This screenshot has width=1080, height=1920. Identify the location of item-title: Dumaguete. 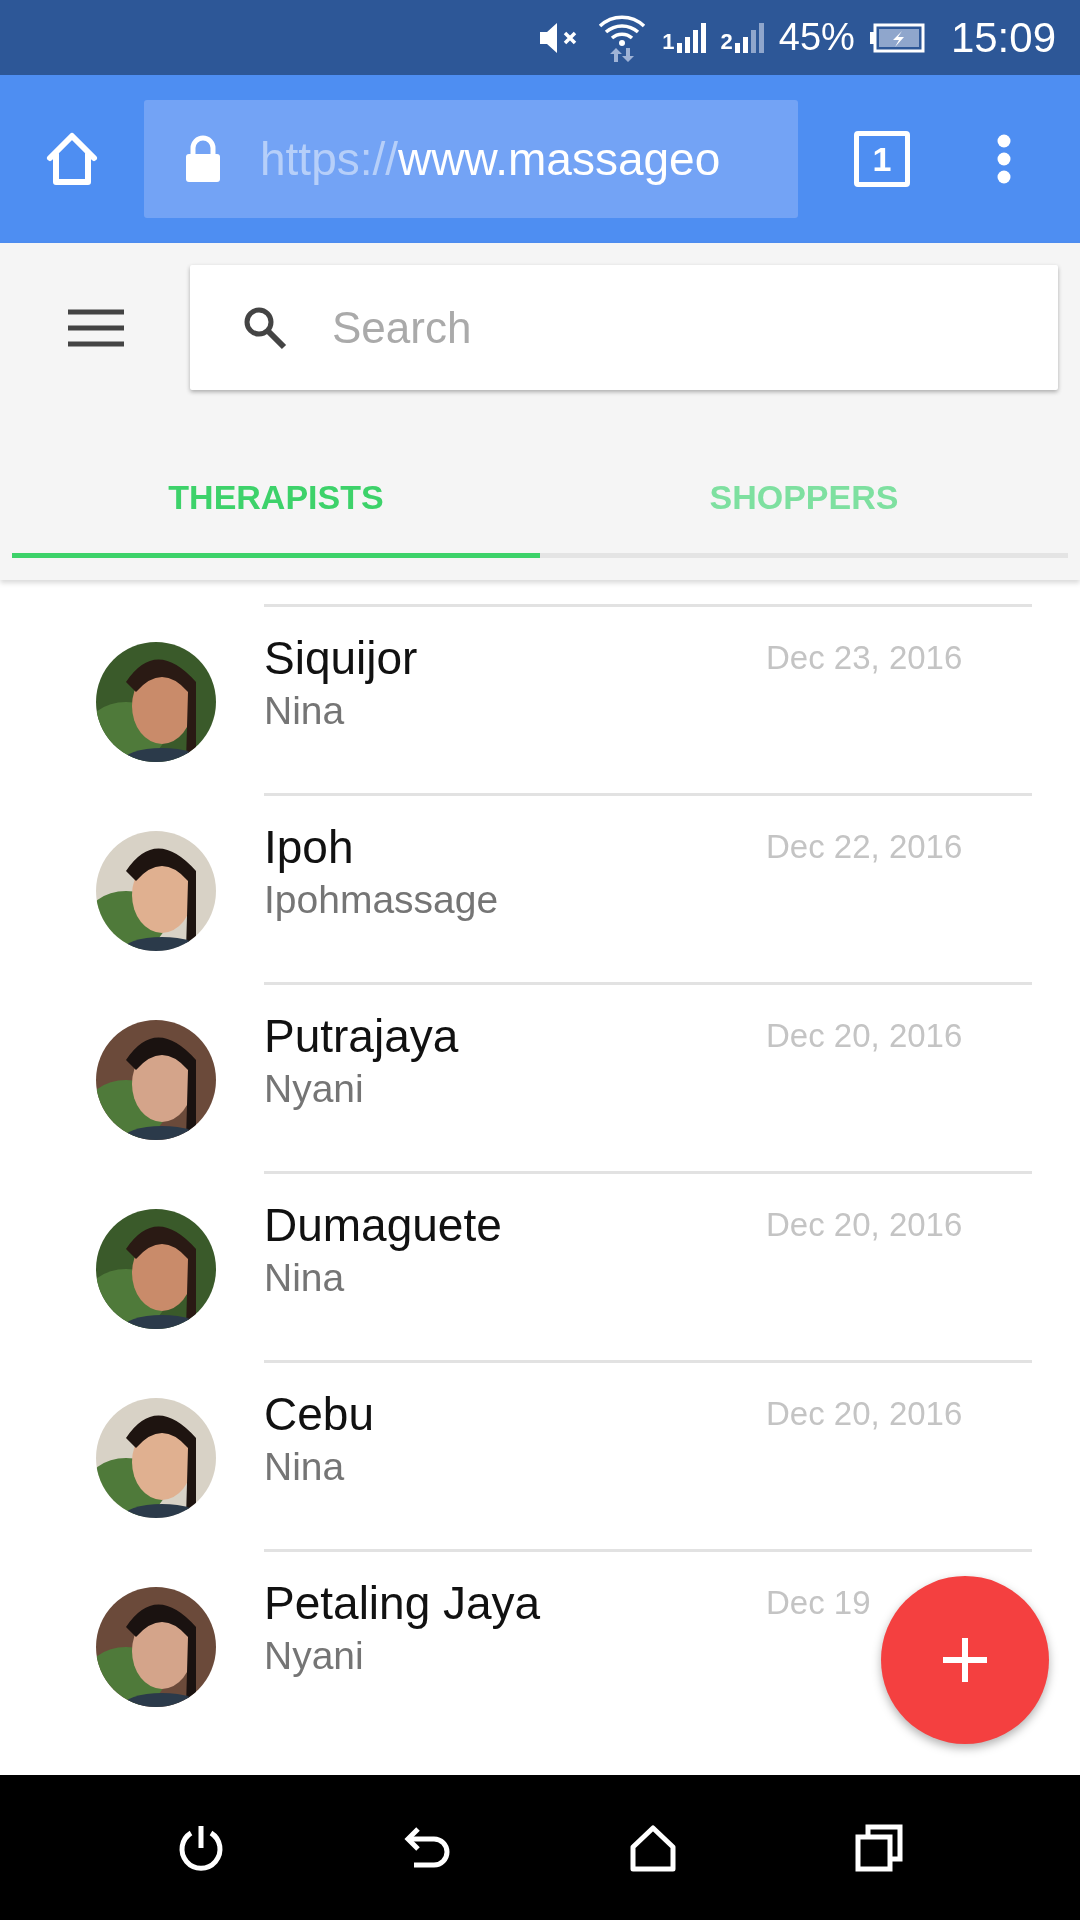
(383, 1225).